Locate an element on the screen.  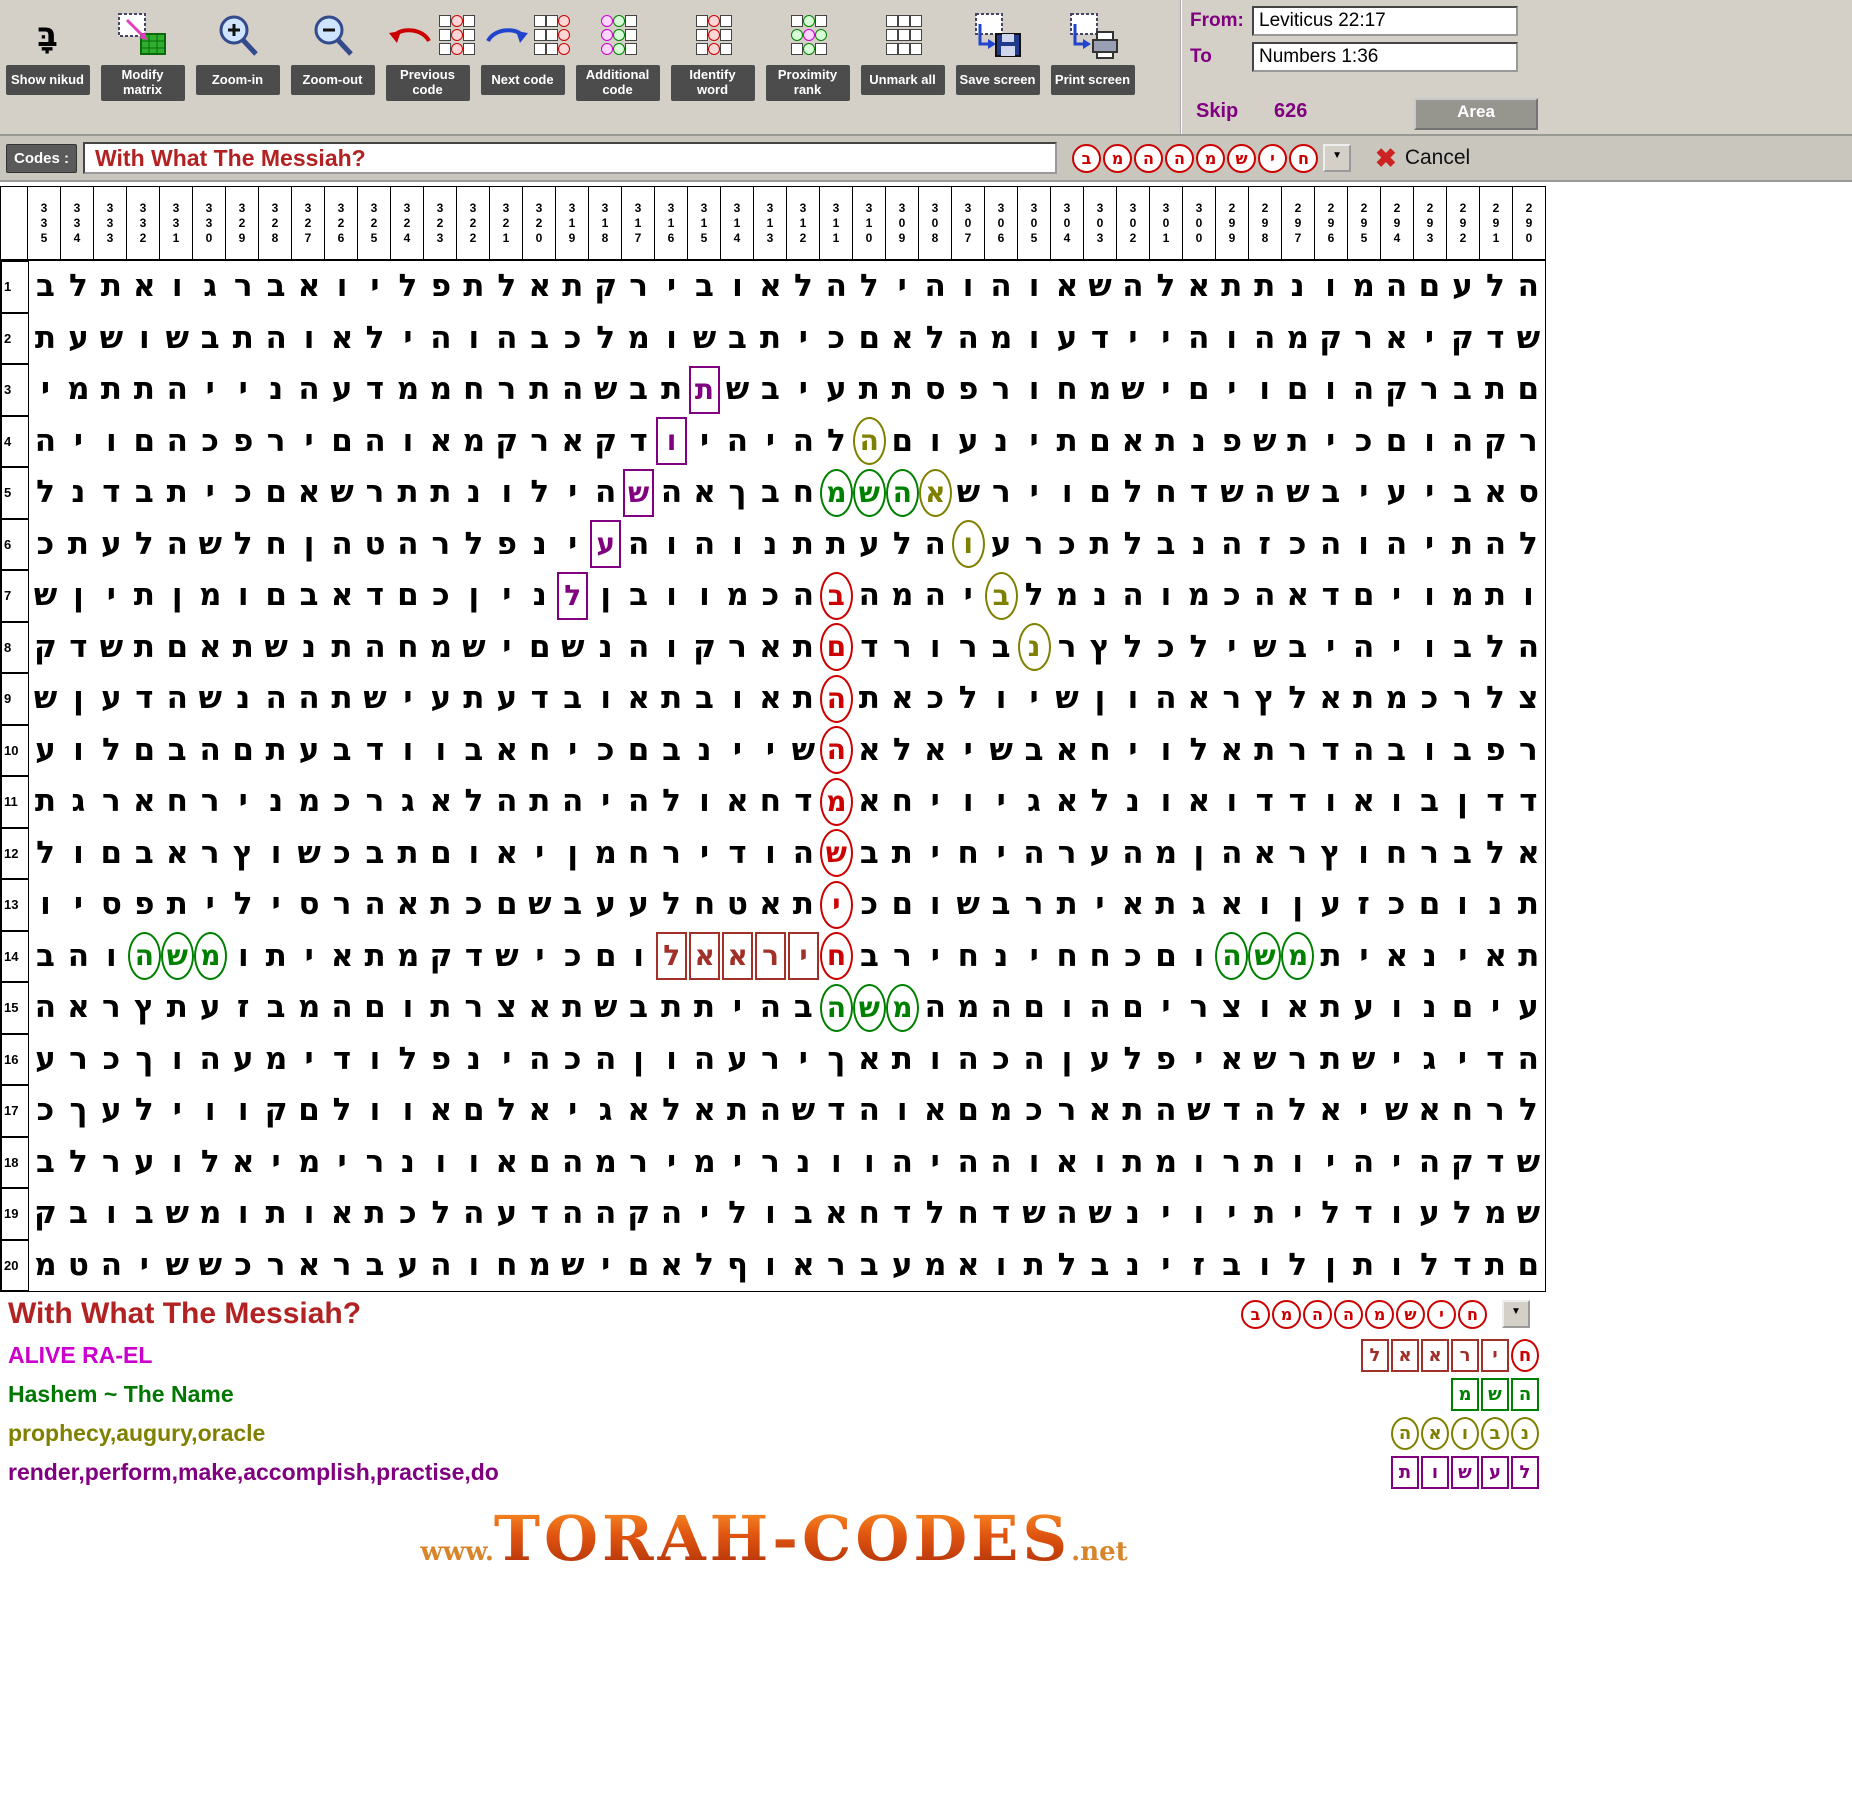
identify-word-button: Identify word is located at coordinates (712, 50).